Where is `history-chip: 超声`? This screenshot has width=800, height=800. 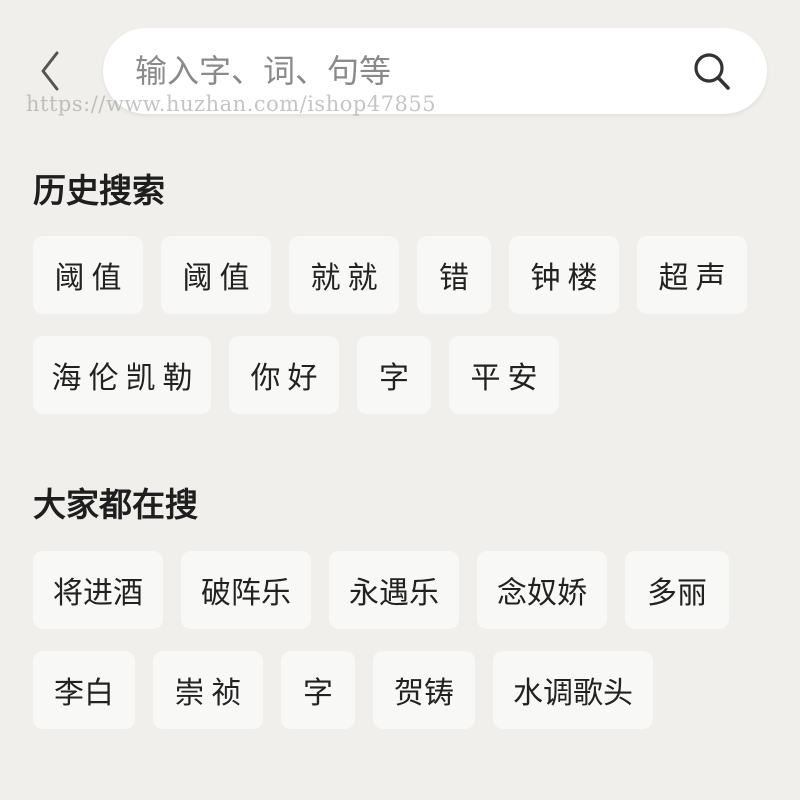
history-chip: 超声 is located at coordinates (692, 275).